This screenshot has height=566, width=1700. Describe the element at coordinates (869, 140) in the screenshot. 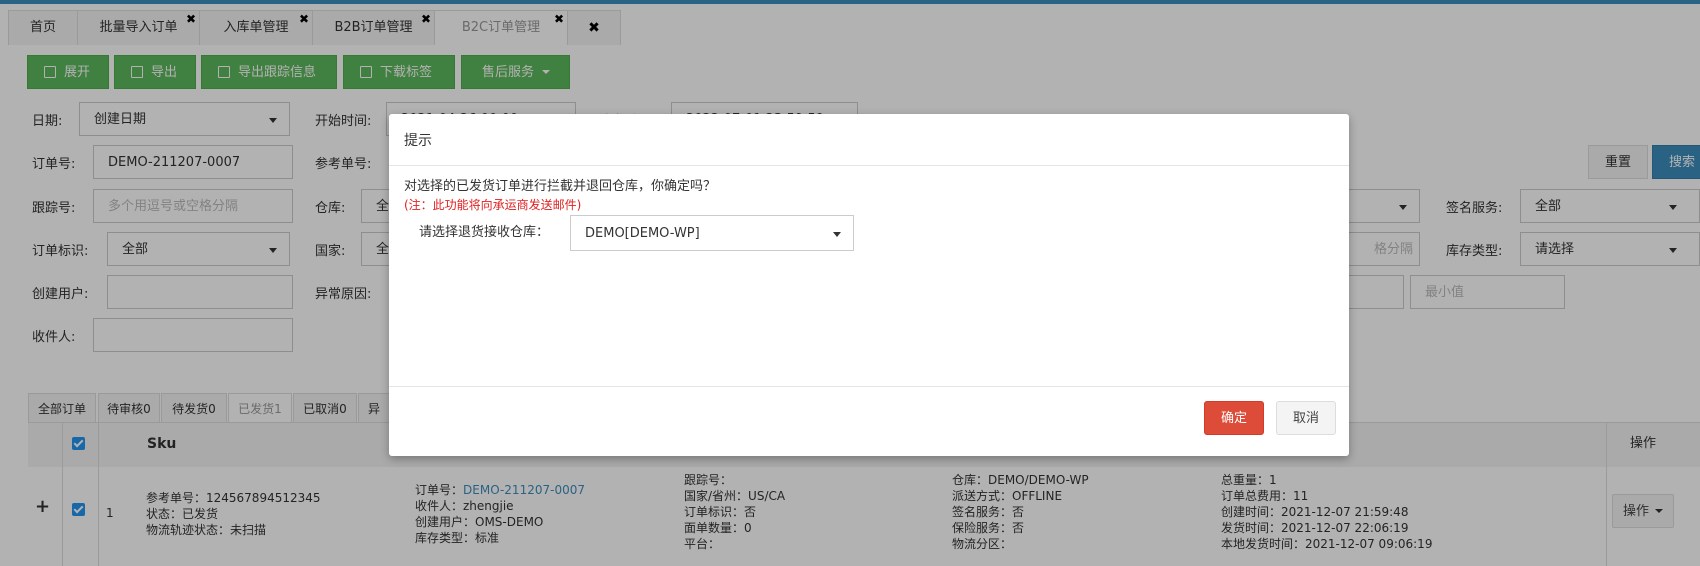

I see `dialog-header: 提示` at that location.